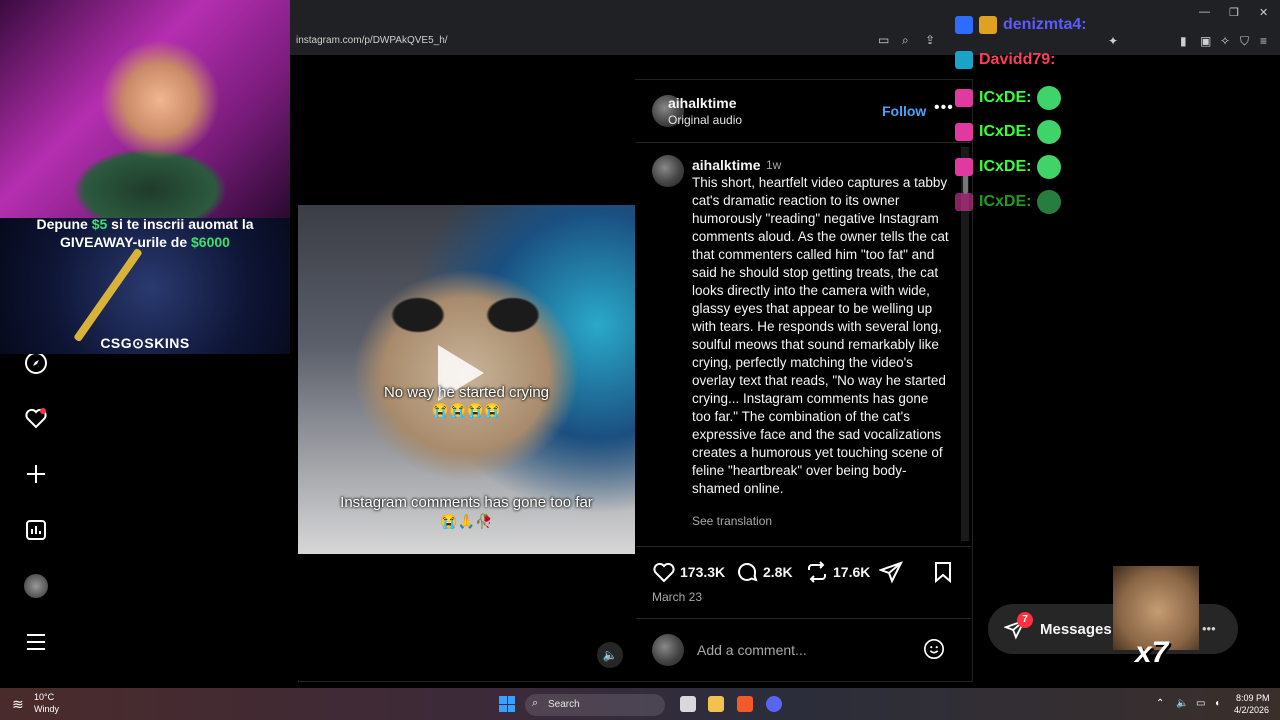 The width and height of the screenshot is (1280, 720). Describe the element at coordinates (1025, 620) in the screenshot. I see `messages-badge: 7` at that location.